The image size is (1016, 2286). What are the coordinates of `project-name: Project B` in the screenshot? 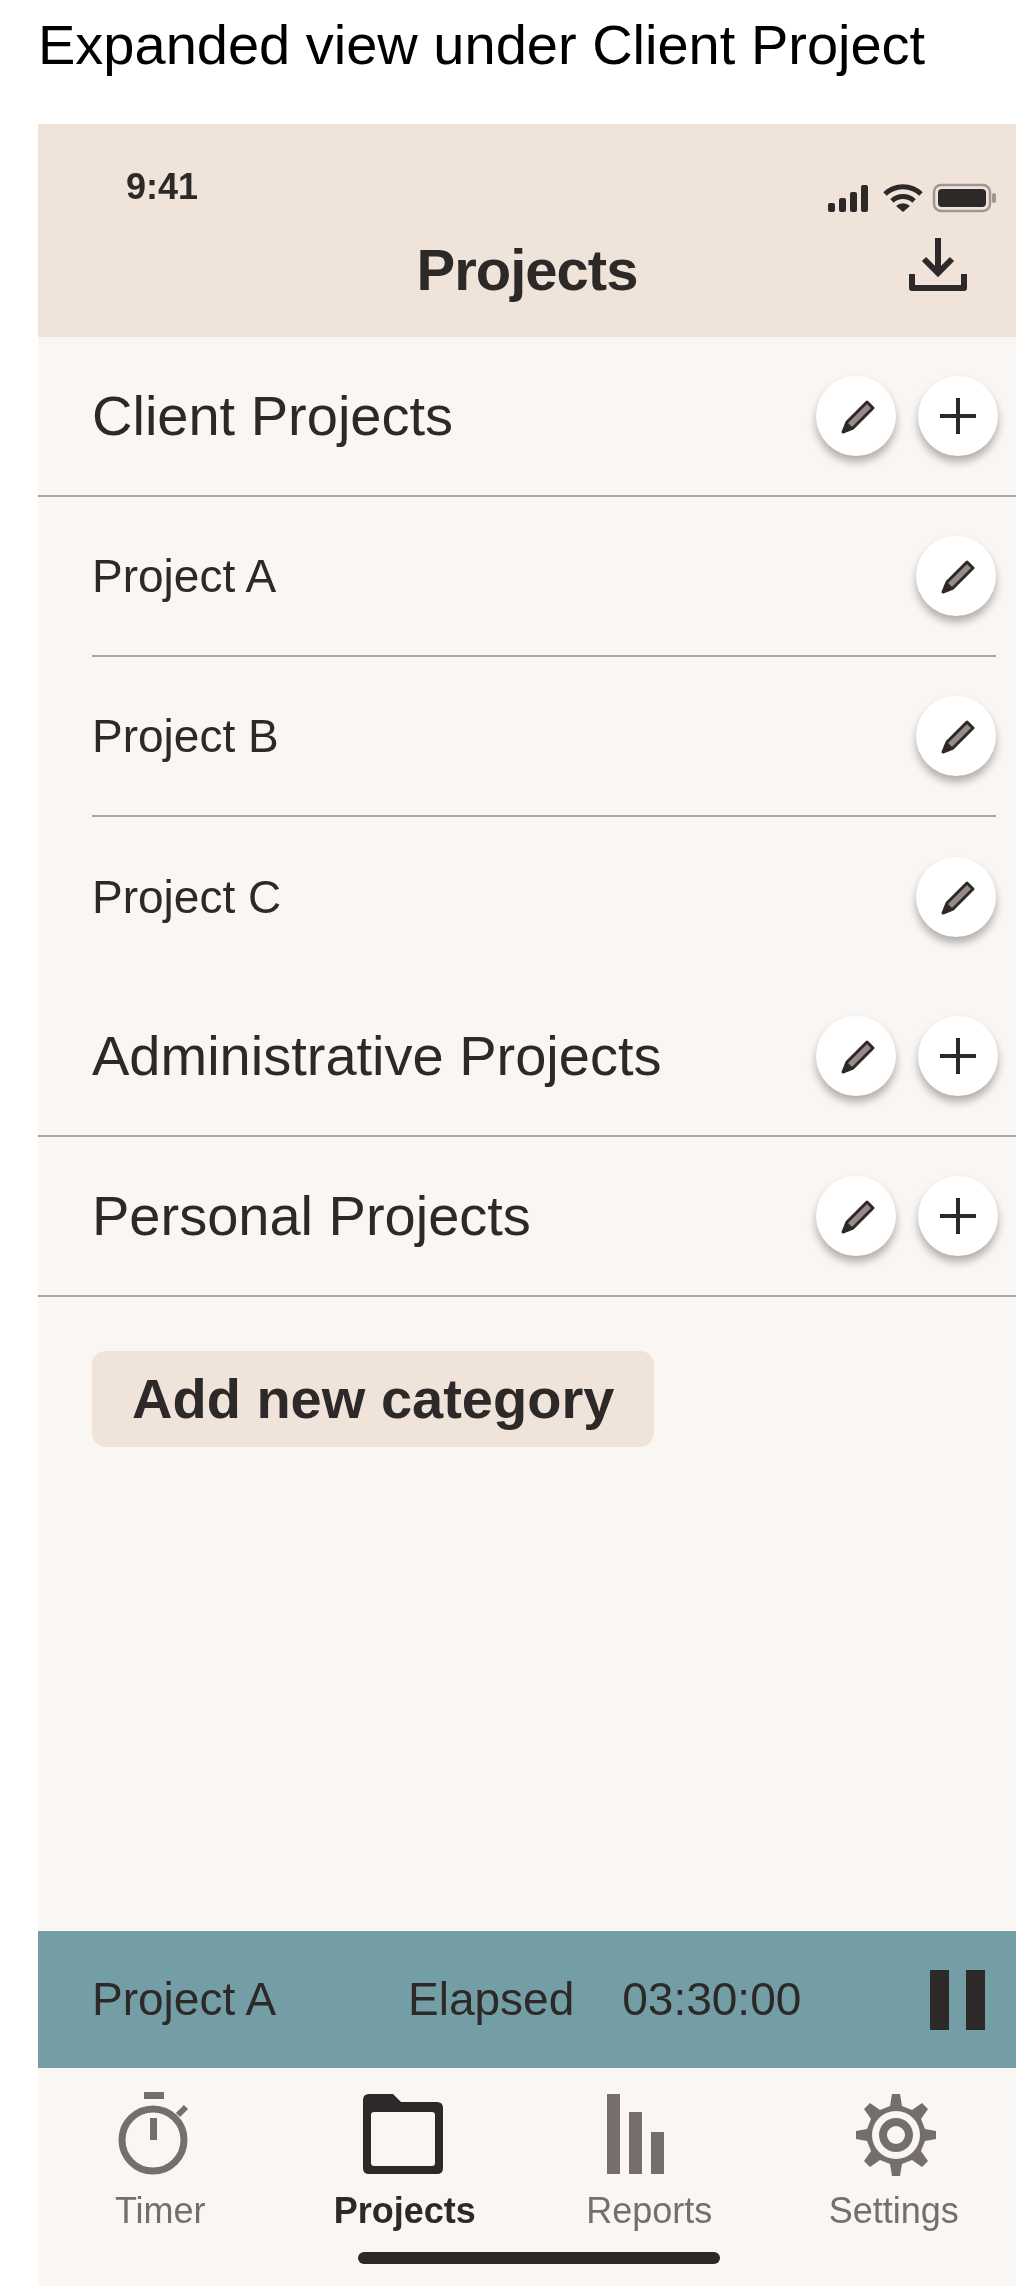 It's located at (186, 736).